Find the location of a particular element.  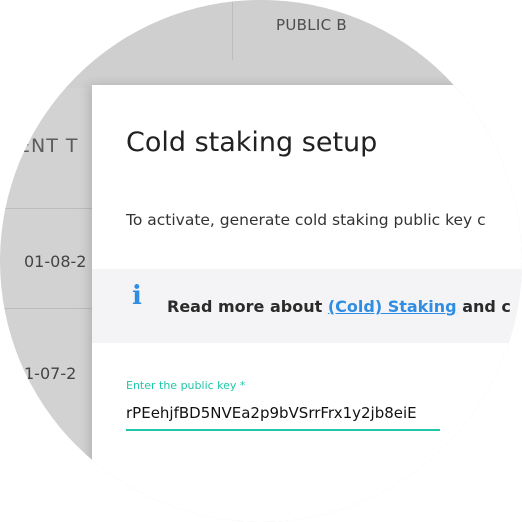

info-text-prefix: Read more about is located at coordinates (247, 306).